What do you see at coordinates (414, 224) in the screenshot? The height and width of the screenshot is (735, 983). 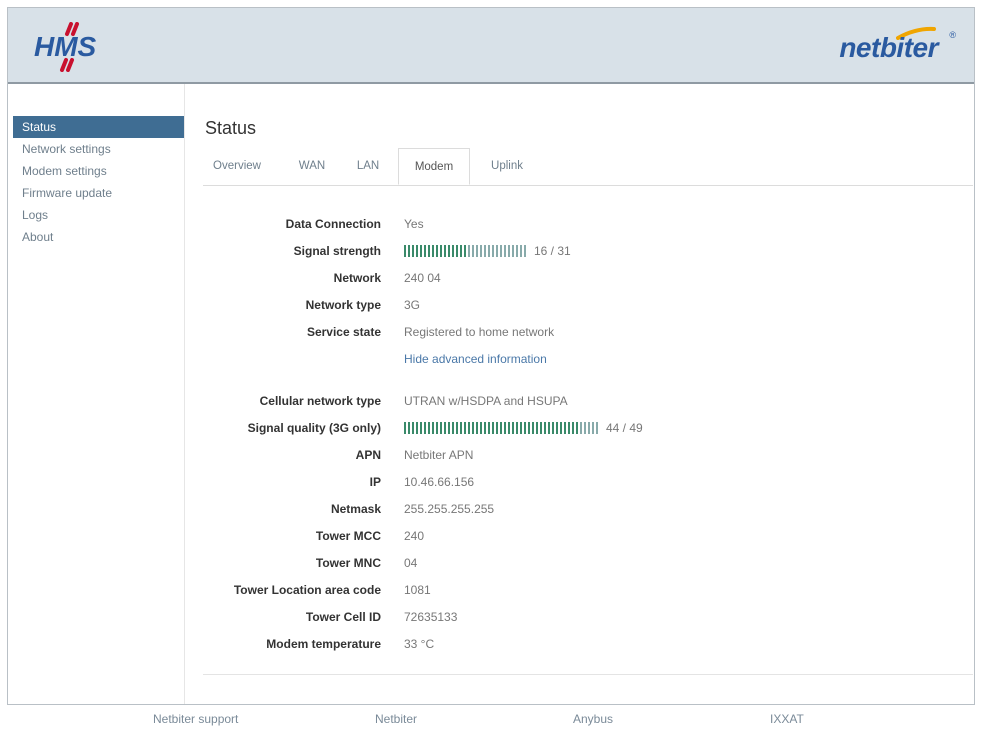 I see `value-data-connection: Yes` at bounding box center [414, 224].